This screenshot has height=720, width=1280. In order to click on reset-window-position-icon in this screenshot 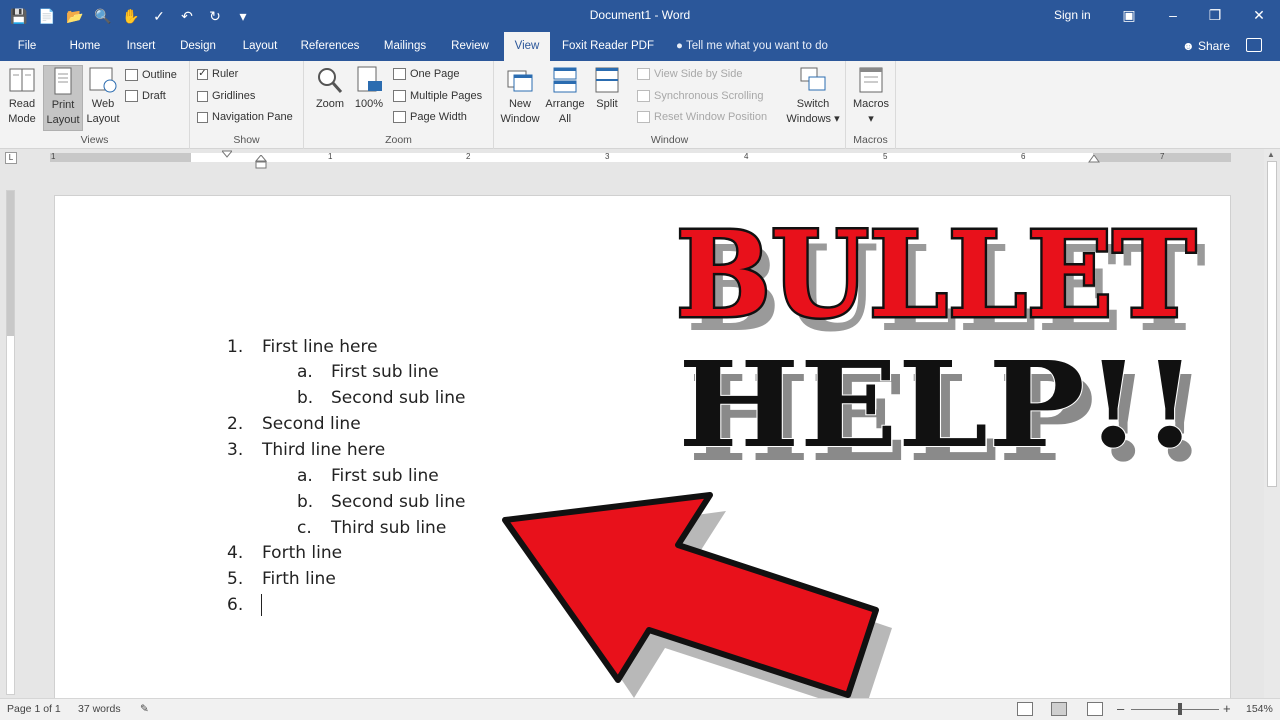, I will do `click(643, 117)`.